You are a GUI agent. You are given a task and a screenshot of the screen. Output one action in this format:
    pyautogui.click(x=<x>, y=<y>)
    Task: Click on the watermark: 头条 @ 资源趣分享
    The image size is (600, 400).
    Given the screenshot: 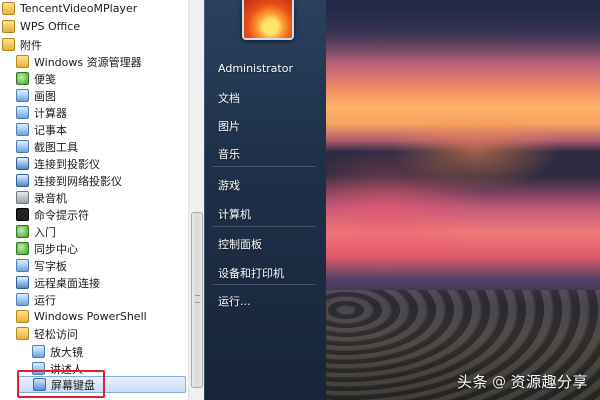 What is the action you would take?
    pyautogui.click(x=522, y=381)
    